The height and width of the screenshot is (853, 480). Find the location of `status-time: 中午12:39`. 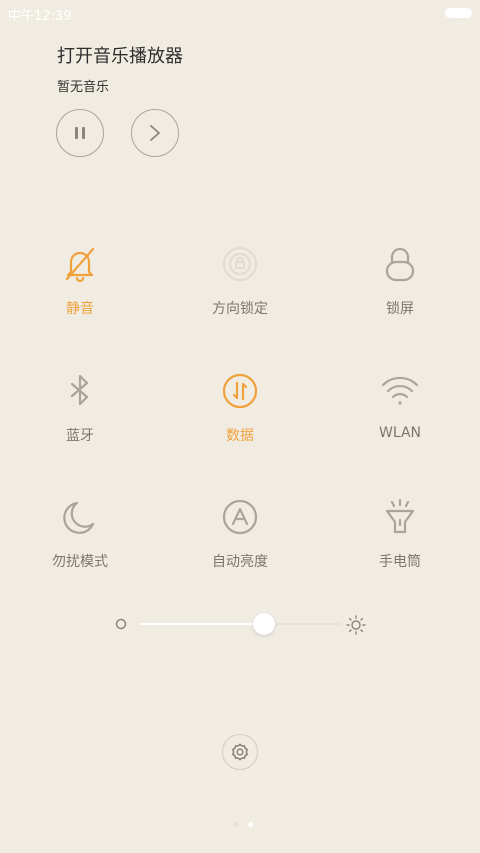

status-time: 中午12:39 is located at coordinates (40, 16).